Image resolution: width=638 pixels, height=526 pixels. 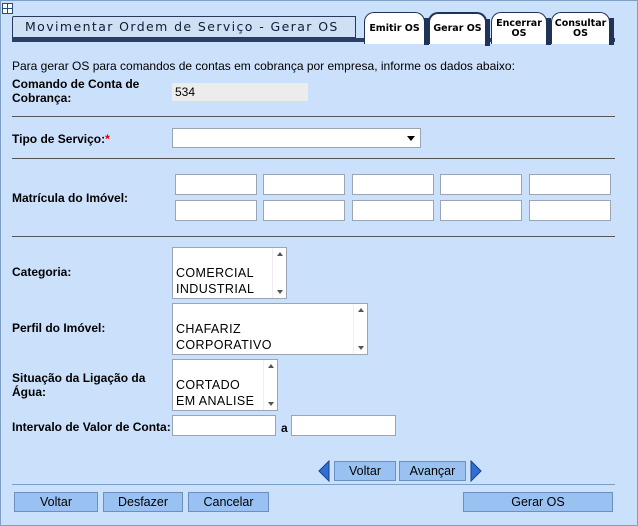 I want to click on required-mark: *, so click(x=107, y=139).